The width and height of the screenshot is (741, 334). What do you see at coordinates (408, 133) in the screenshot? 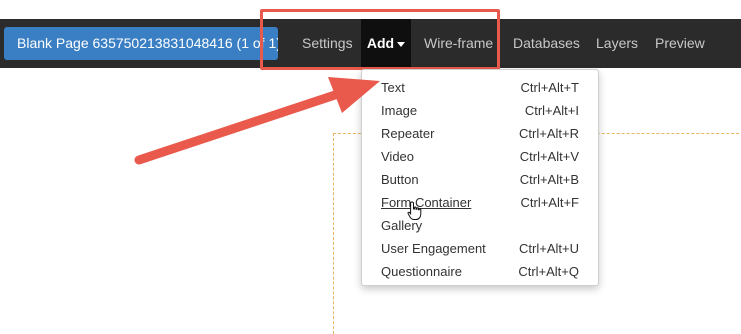
I see `menu-item-label: Repeater` at bounding box center [408, 133].